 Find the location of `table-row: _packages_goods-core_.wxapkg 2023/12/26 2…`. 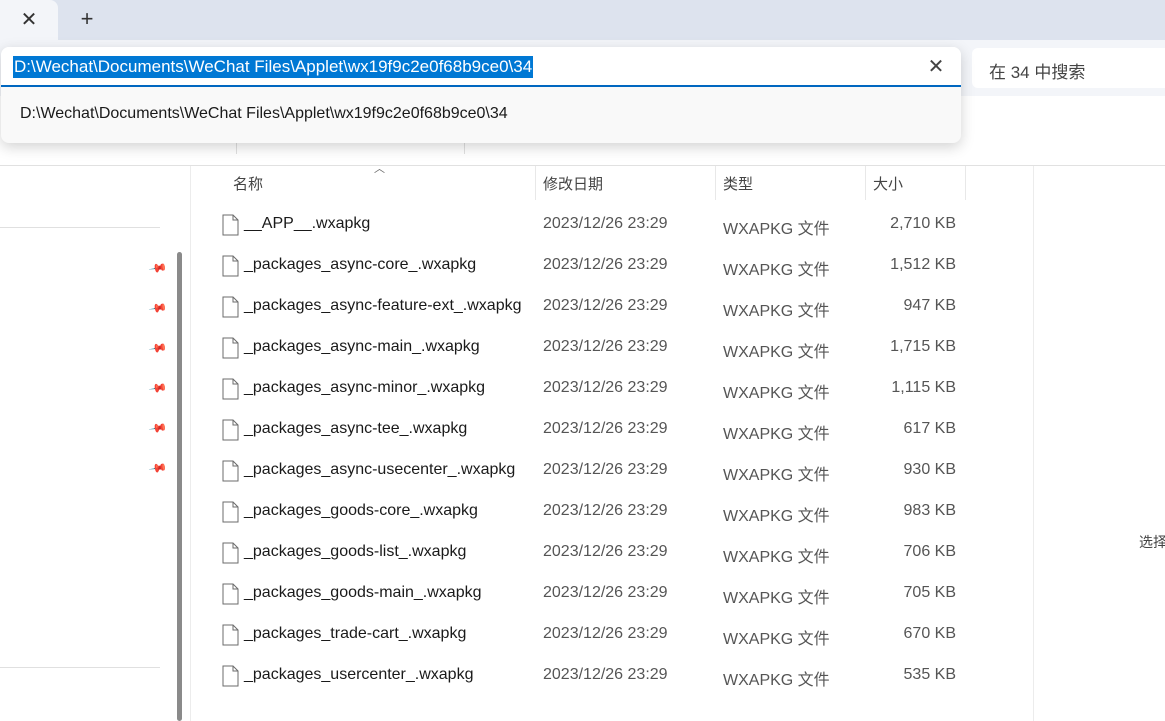

table-row: _packages_goods-core_.wxapkg 2023/12/26 2… is located at coordinates (585, 512).